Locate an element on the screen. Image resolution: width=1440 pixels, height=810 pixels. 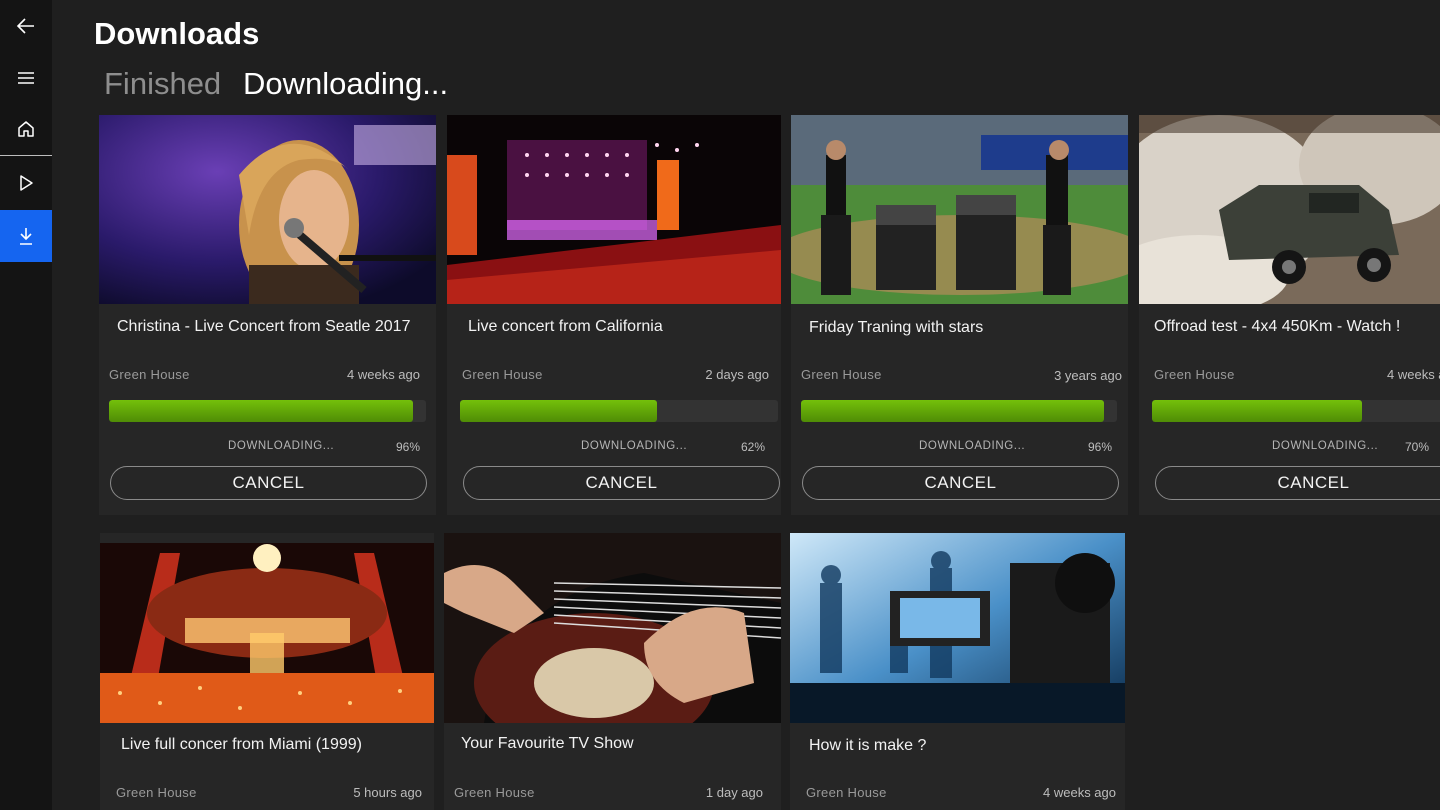
download-icon is located at coordinates (26, 236).